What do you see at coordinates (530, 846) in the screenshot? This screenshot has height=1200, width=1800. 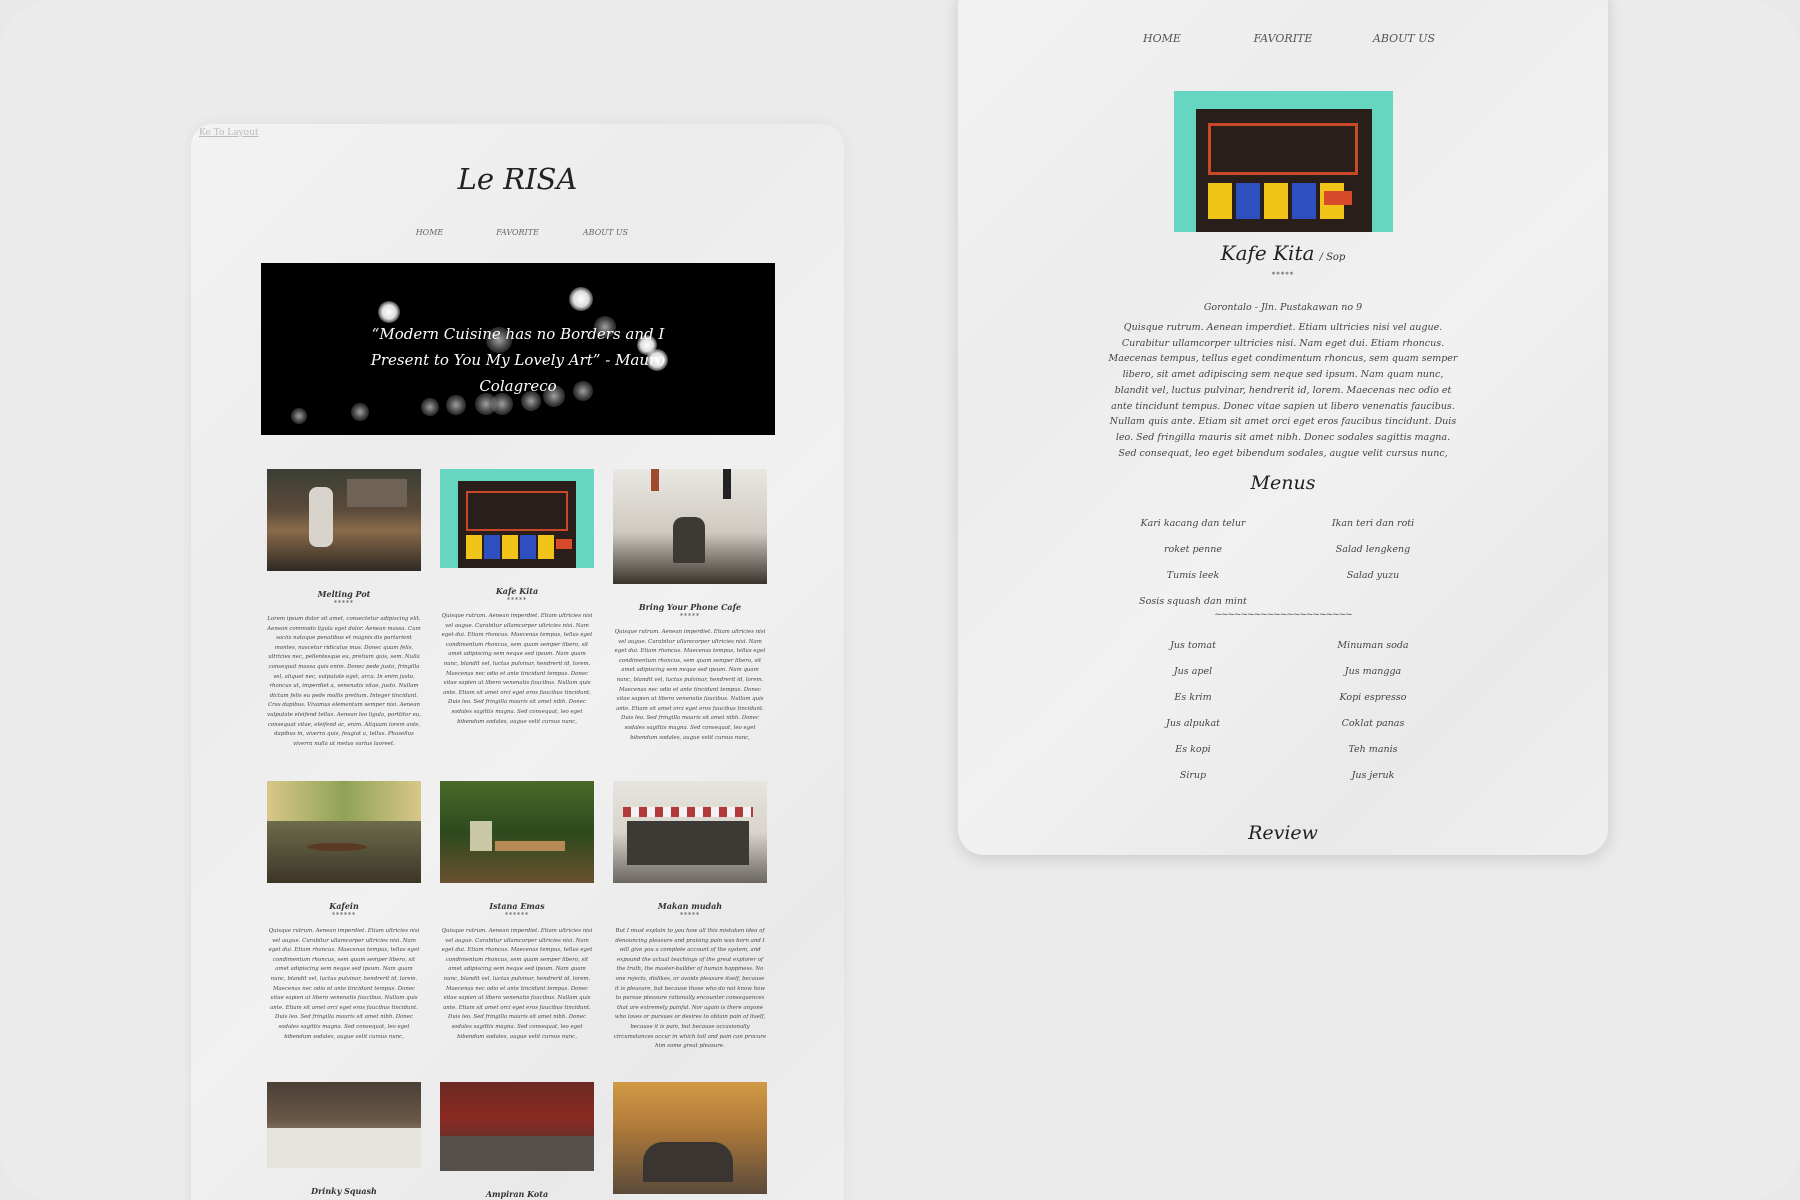 I see `table` at bounding box center [530, 846].